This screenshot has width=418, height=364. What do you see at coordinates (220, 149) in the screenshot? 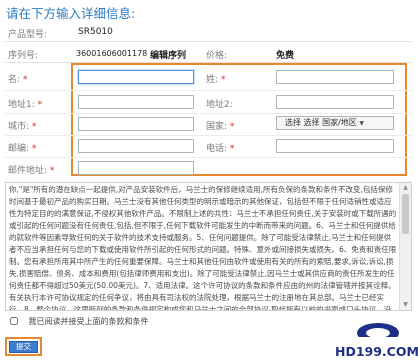
I see `phone-label: 电话: *` at bounding box center [220, 149].